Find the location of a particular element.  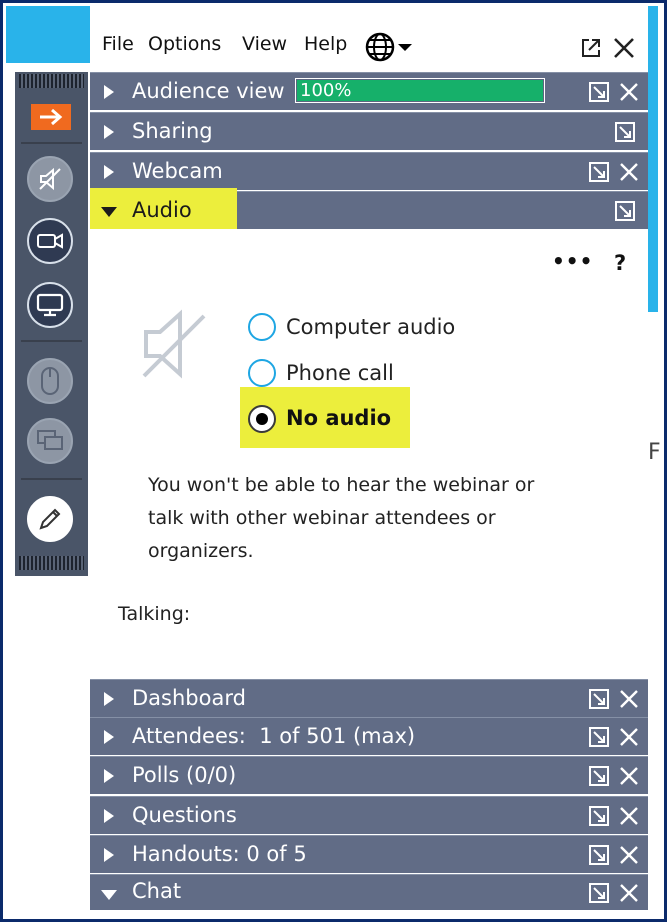

section-label: Dashboard is located at coordinates (189, 698).